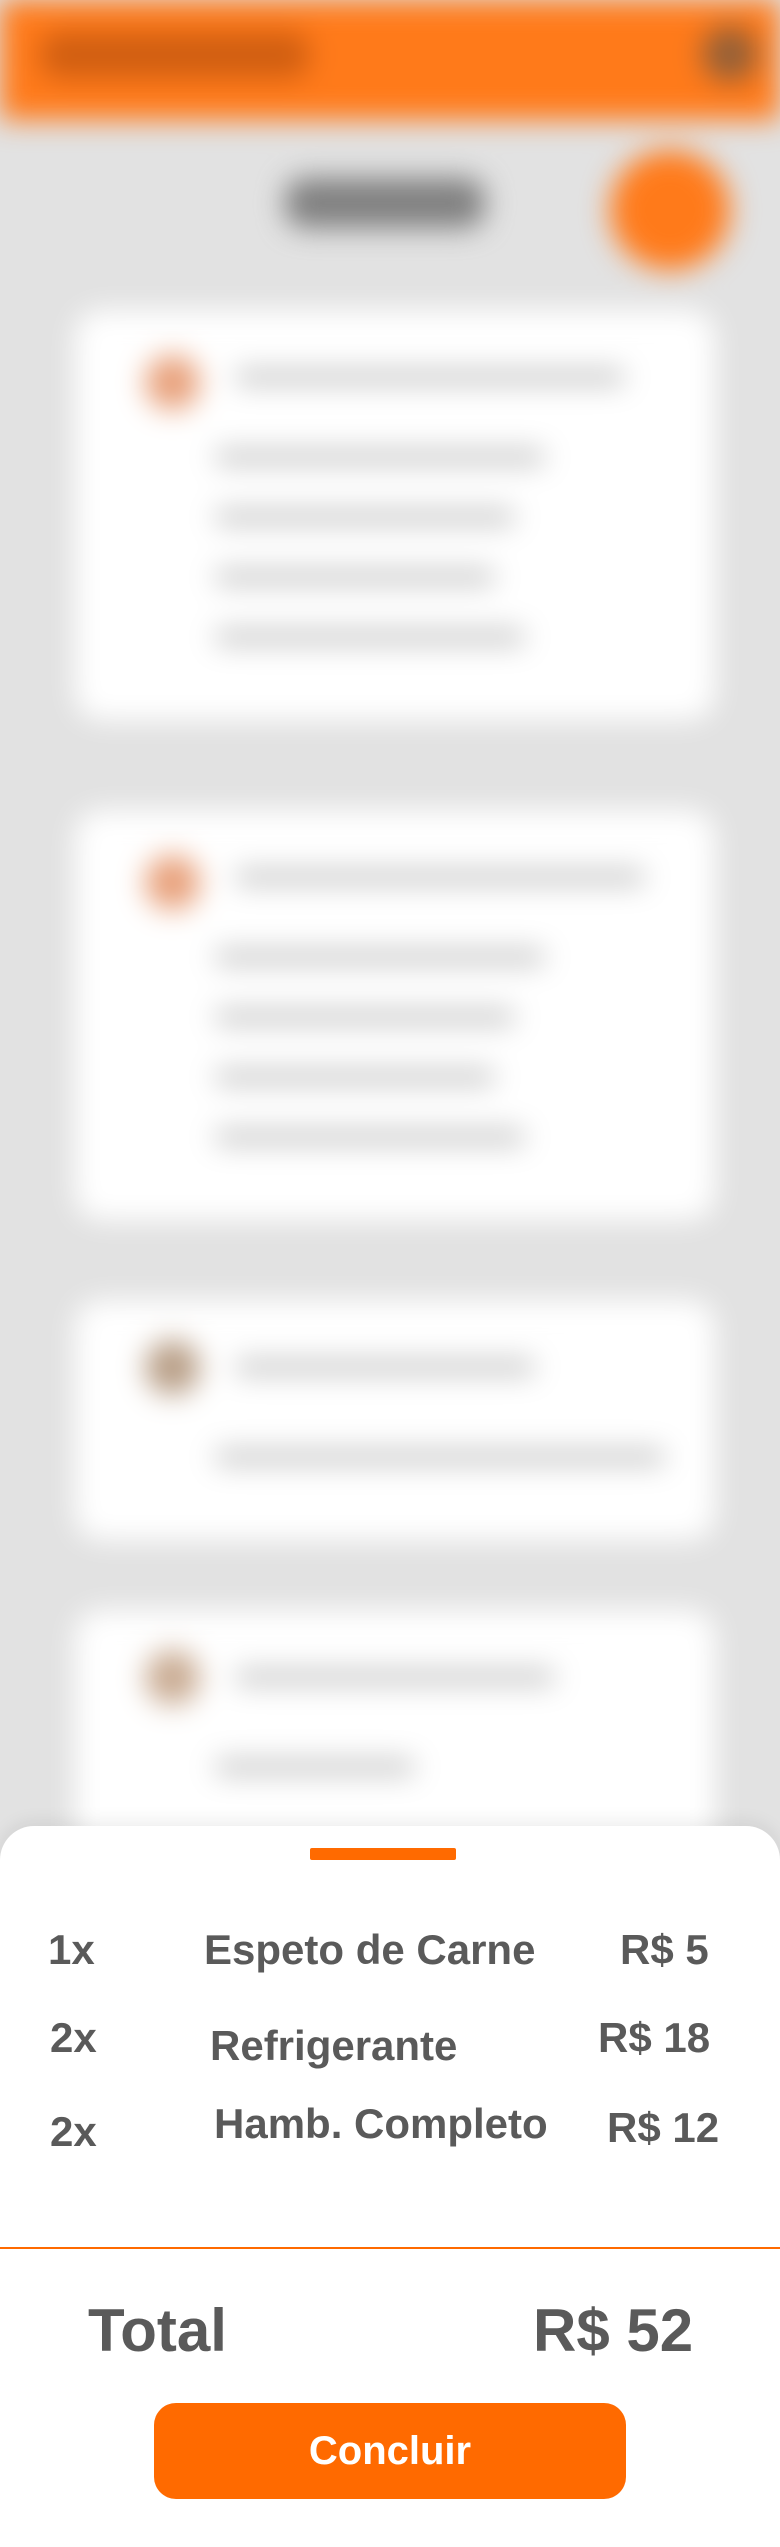 This screenshot has height=2547, width=780. Describe the element at coordinates (390, 2248) in the screenshot. I see `total-divider` at that location.